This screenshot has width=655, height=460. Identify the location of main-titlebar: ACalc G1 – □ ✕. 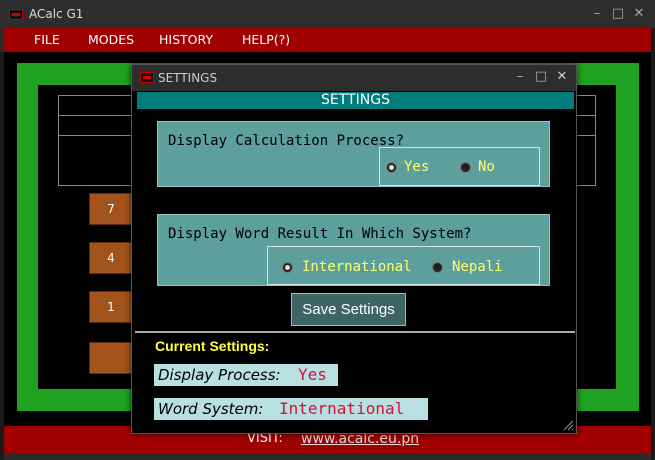
(327, 14).